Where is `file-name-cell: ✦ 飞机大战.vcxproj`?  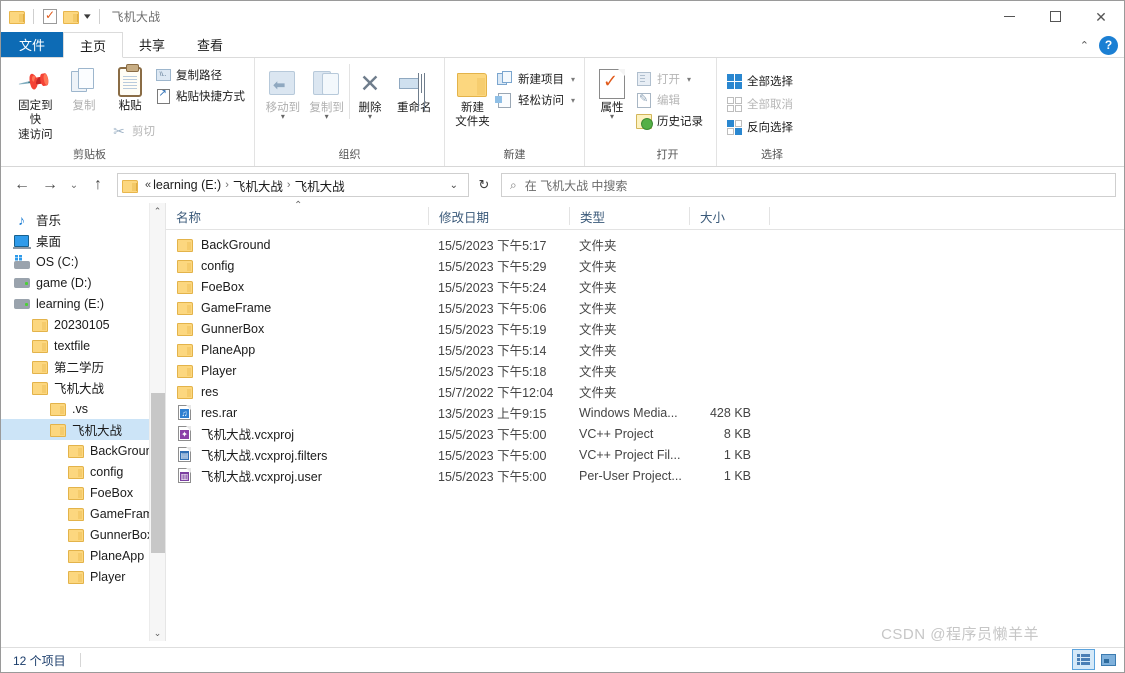 file-name-cell: ✦ 飞机大战.vcxproj is located at coordinates (297, 433).